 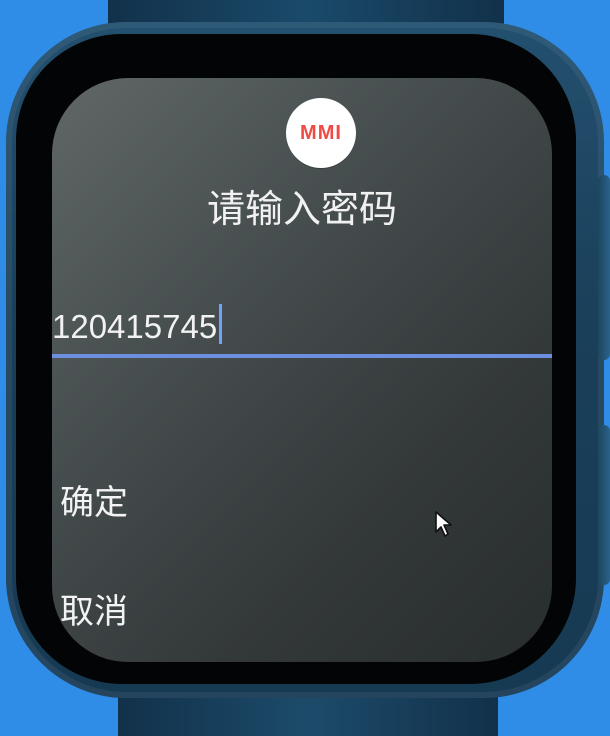 What do you see at coordinates (94, 503) in the screenshot?
I see `confirm-button: 确定` at bounding box center [94, 503].